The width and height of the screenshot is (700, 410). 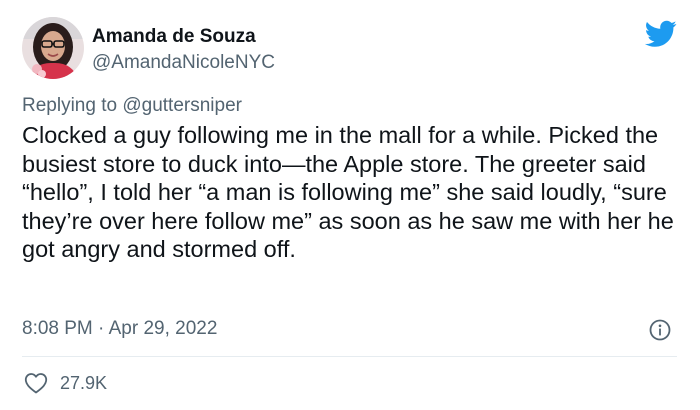 I want to click on twitter-bird-icon, so click(x=661, y=34).